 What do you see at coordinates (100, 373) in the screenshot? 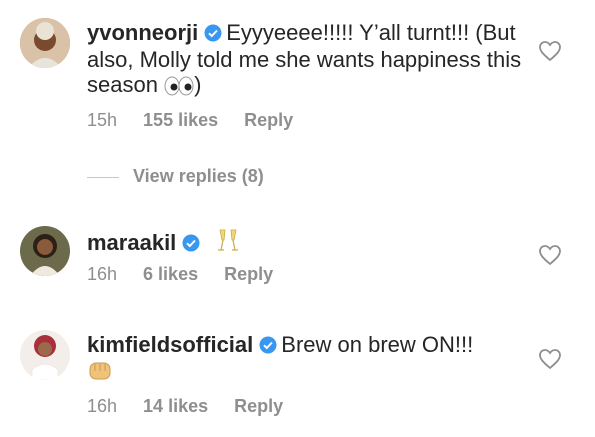
I see `oncoming-fist-emoji-icon` at bounding box center [100, 373].